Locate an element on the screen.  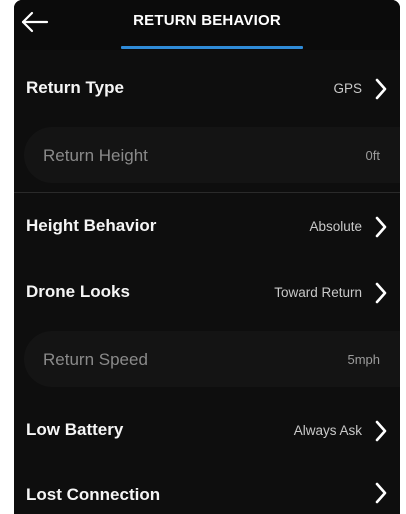
active-tab-indicator is located at coordinates (212, 47).